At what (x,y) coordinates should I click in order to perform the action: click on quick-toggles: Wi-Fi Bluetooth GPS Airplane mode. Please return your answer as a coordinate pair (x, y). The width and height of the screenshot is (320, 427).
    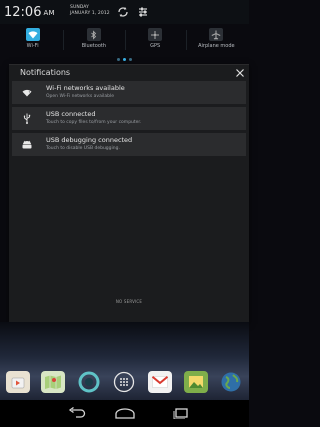
    Looking at the image, I should click on (124, 40).